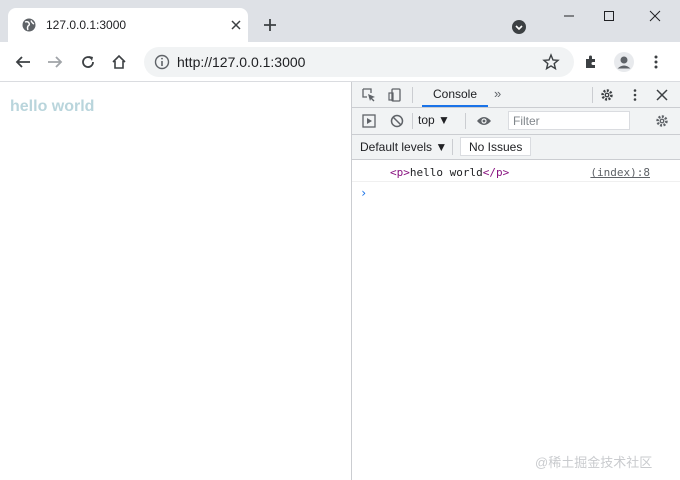  What do you see at coordinates (119, 62) in the screenshot?
I see `home-icon` at bounding box center [119, 62].